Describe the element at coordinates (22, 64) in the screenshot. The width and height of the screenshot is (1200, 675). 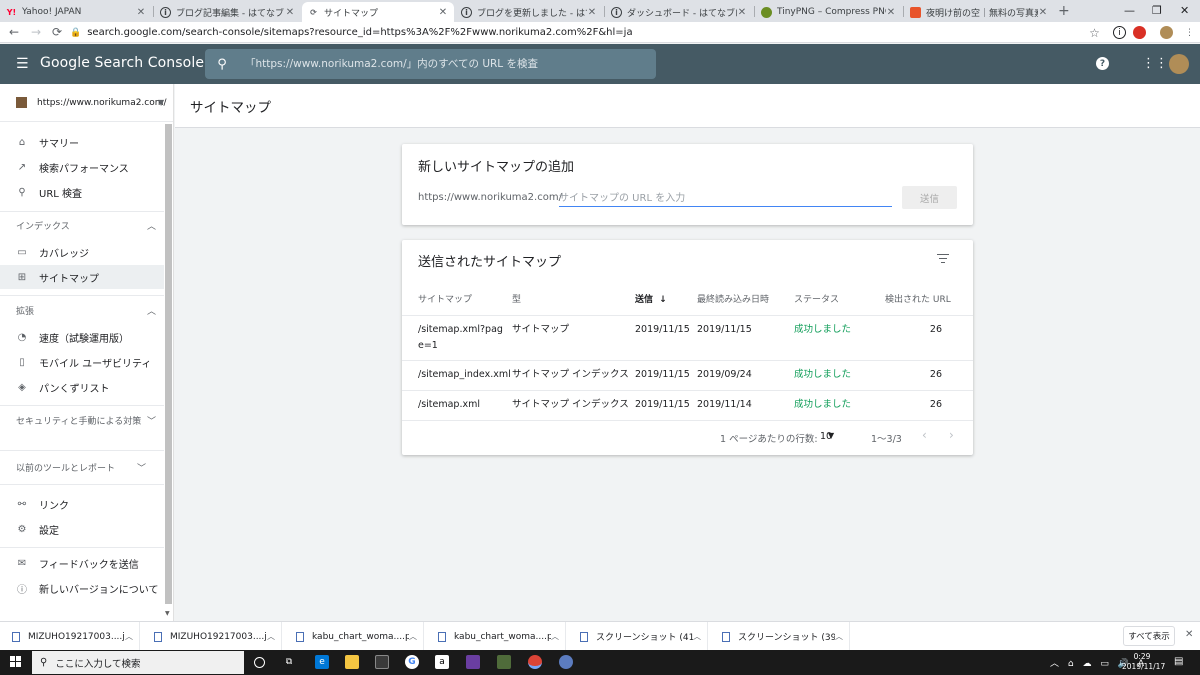
I see `hamburger-menu-icon: ☰` at that location.